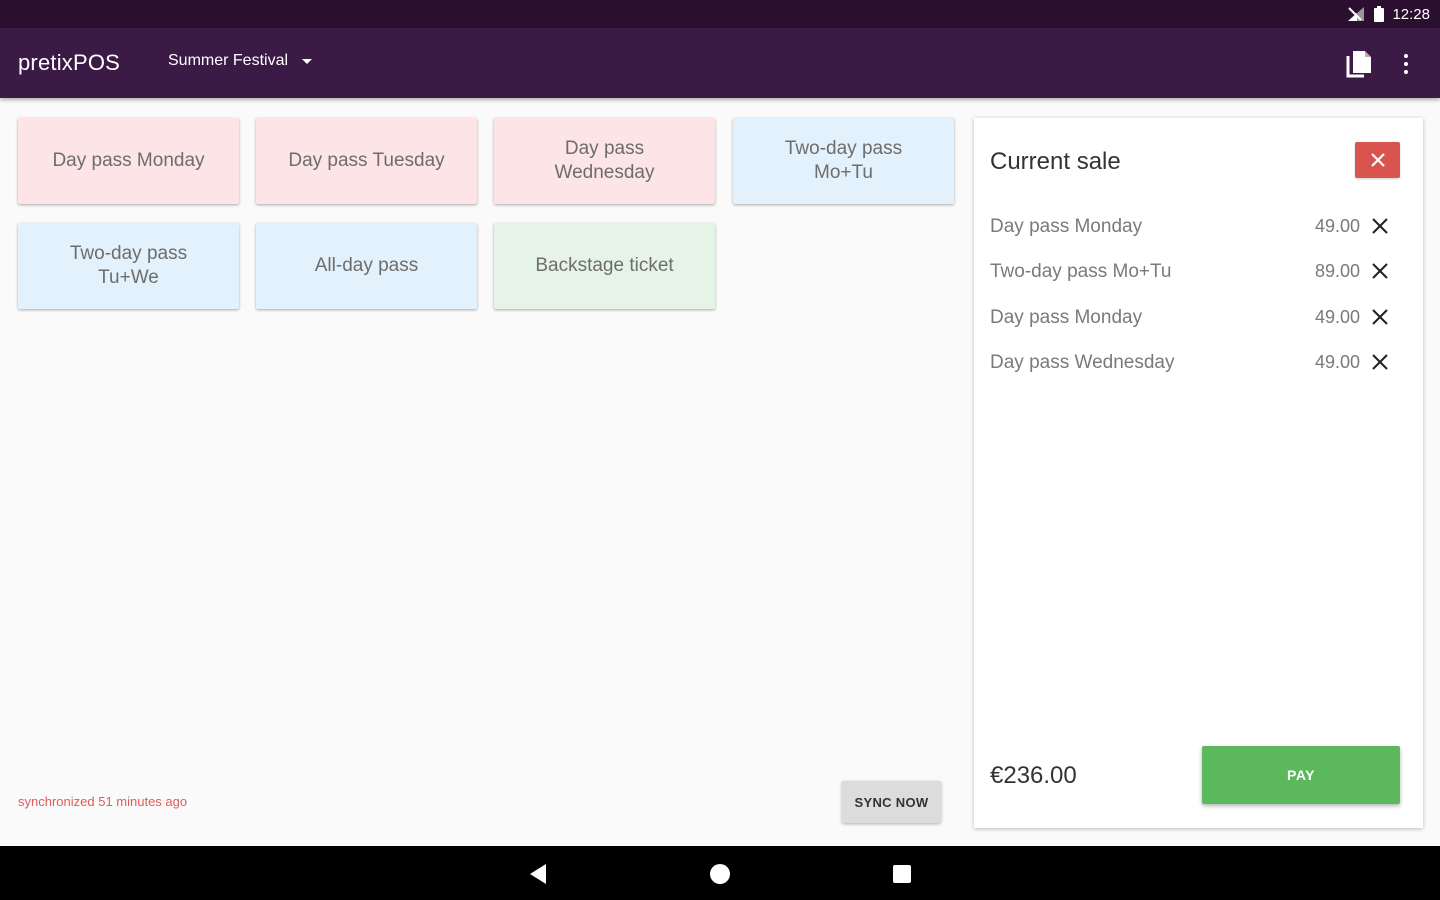  What do you see at coordinates (1388, 14) in the screenshot?
I see `status-icons: 12:28` at bounding box center [1388, 14].